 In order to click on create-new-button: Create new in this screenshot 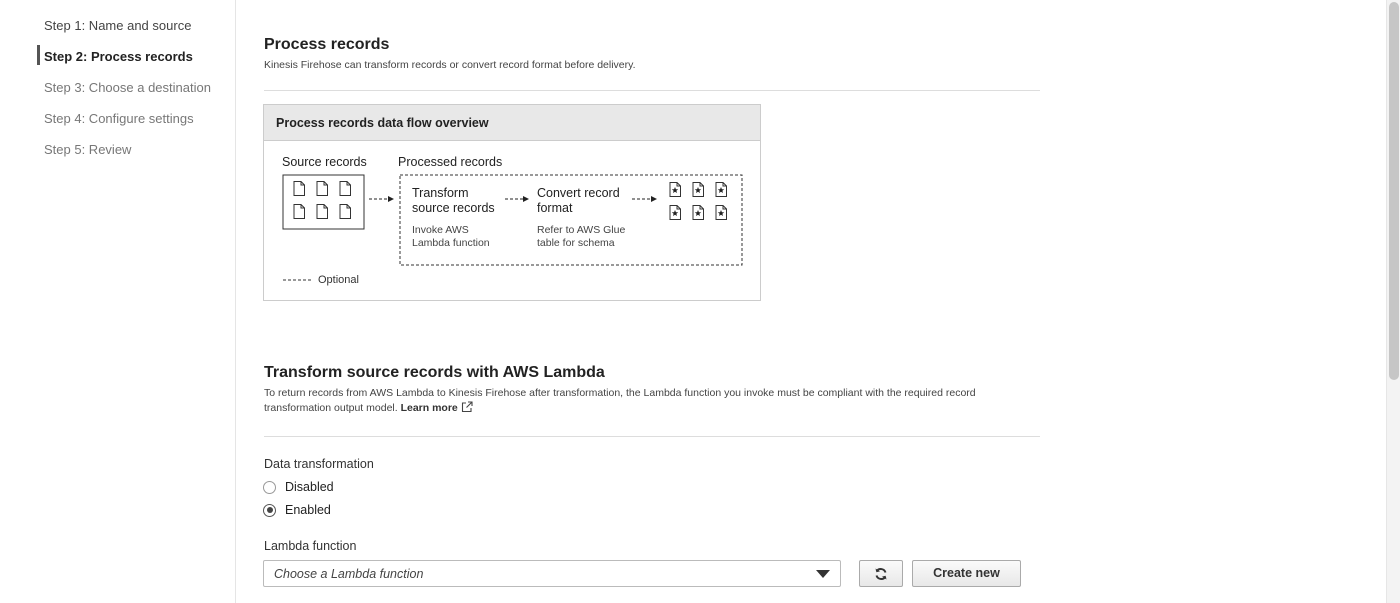, I will do `click(966, 573)`.